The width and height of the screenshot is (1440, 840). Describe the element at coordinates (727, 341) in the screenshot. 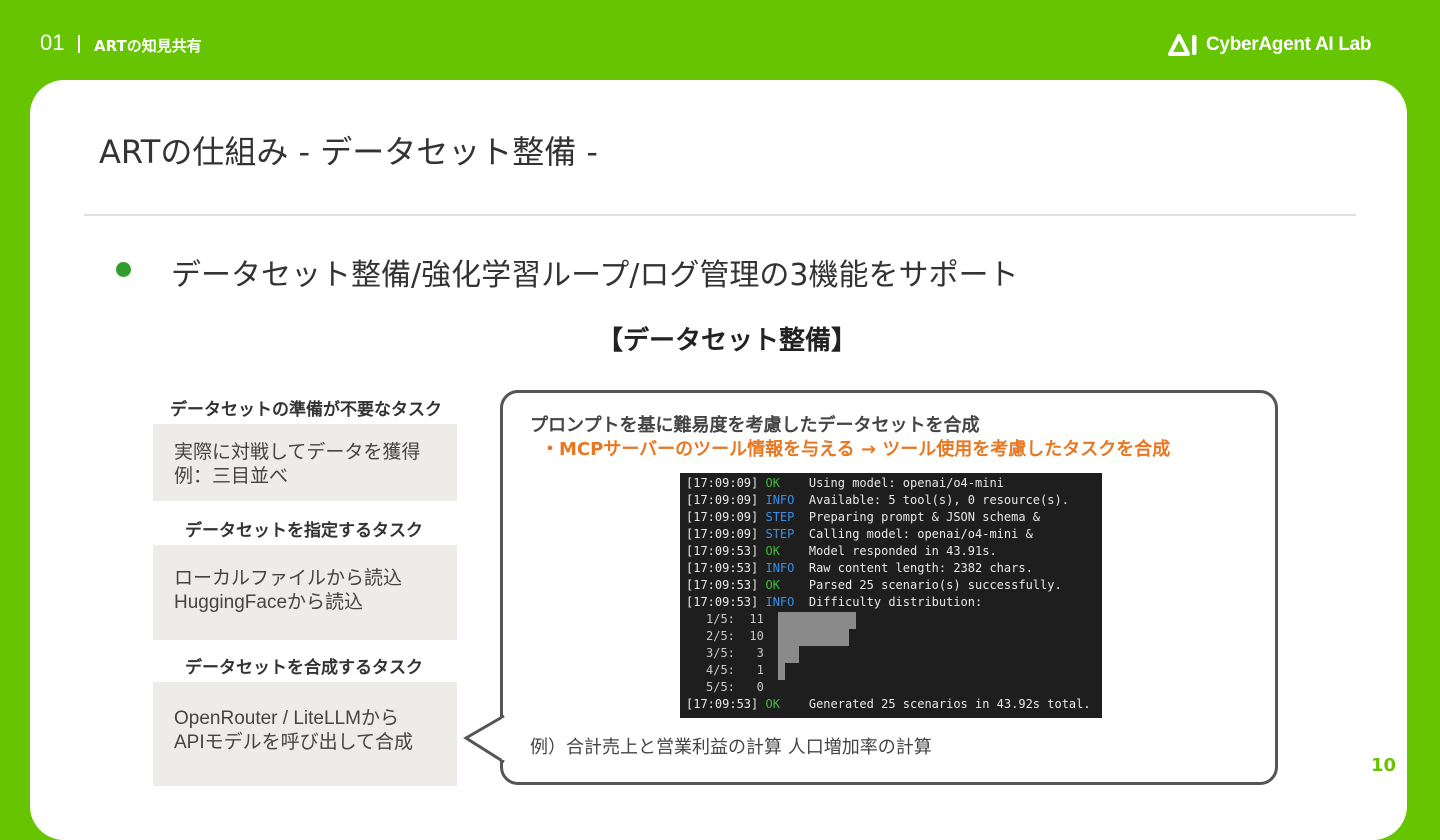

I see `section-subheading: 【データセット整備】` at that location.